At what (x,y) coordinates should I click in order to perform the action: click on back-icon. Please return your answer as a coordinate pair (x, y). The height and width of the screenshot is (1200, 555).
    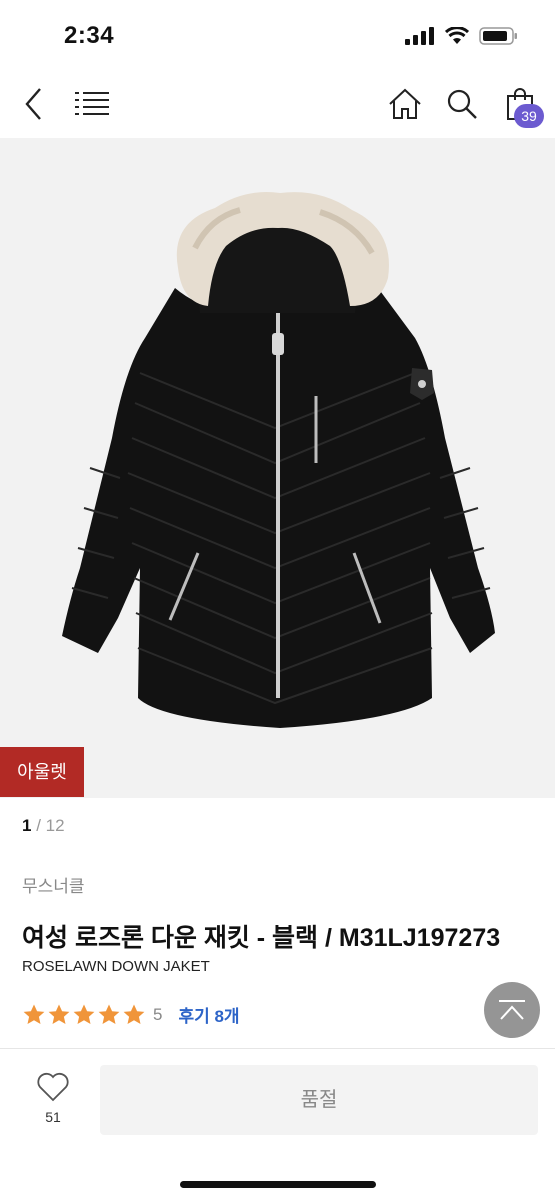
    Looking at the image, I should click on (33, 104).